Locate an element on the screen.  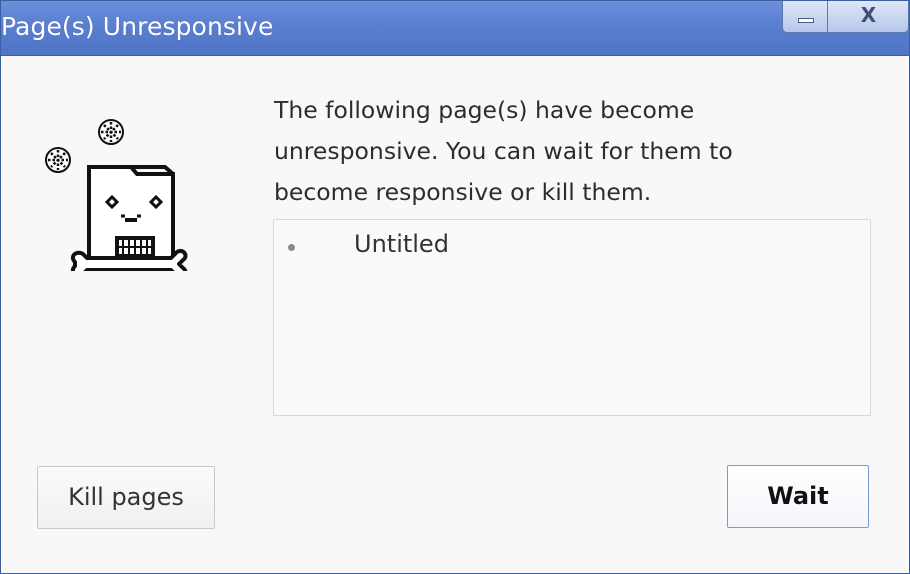
window-controls: X is located at coordinates (845, 18).